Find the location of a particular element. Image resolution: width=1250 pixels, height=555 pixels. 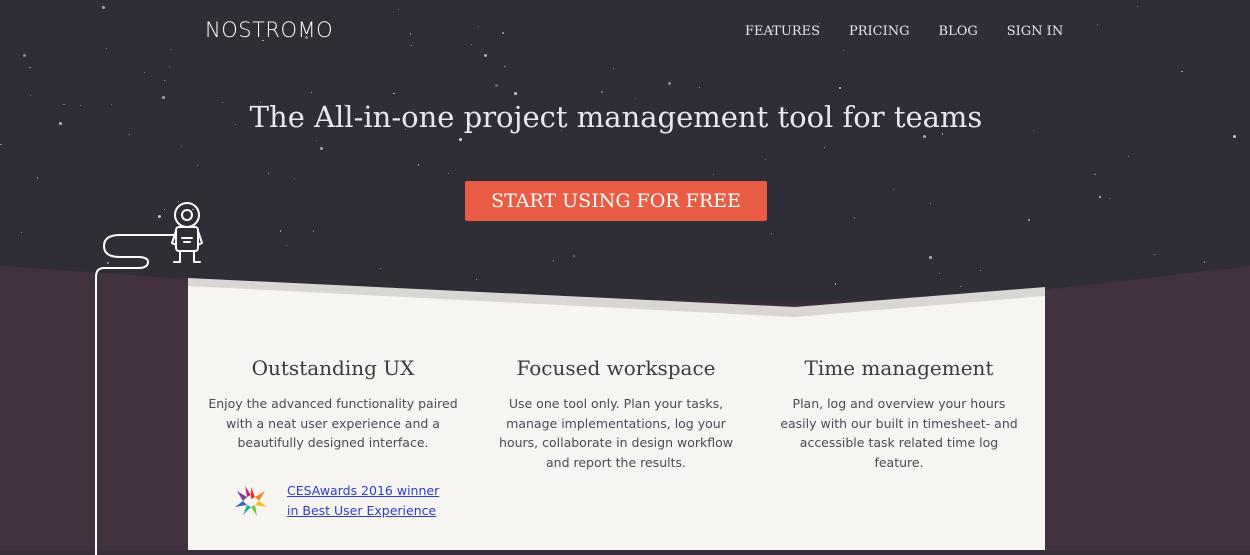

award-line-2: in Best User Experience is located at coordinates (362, 510).